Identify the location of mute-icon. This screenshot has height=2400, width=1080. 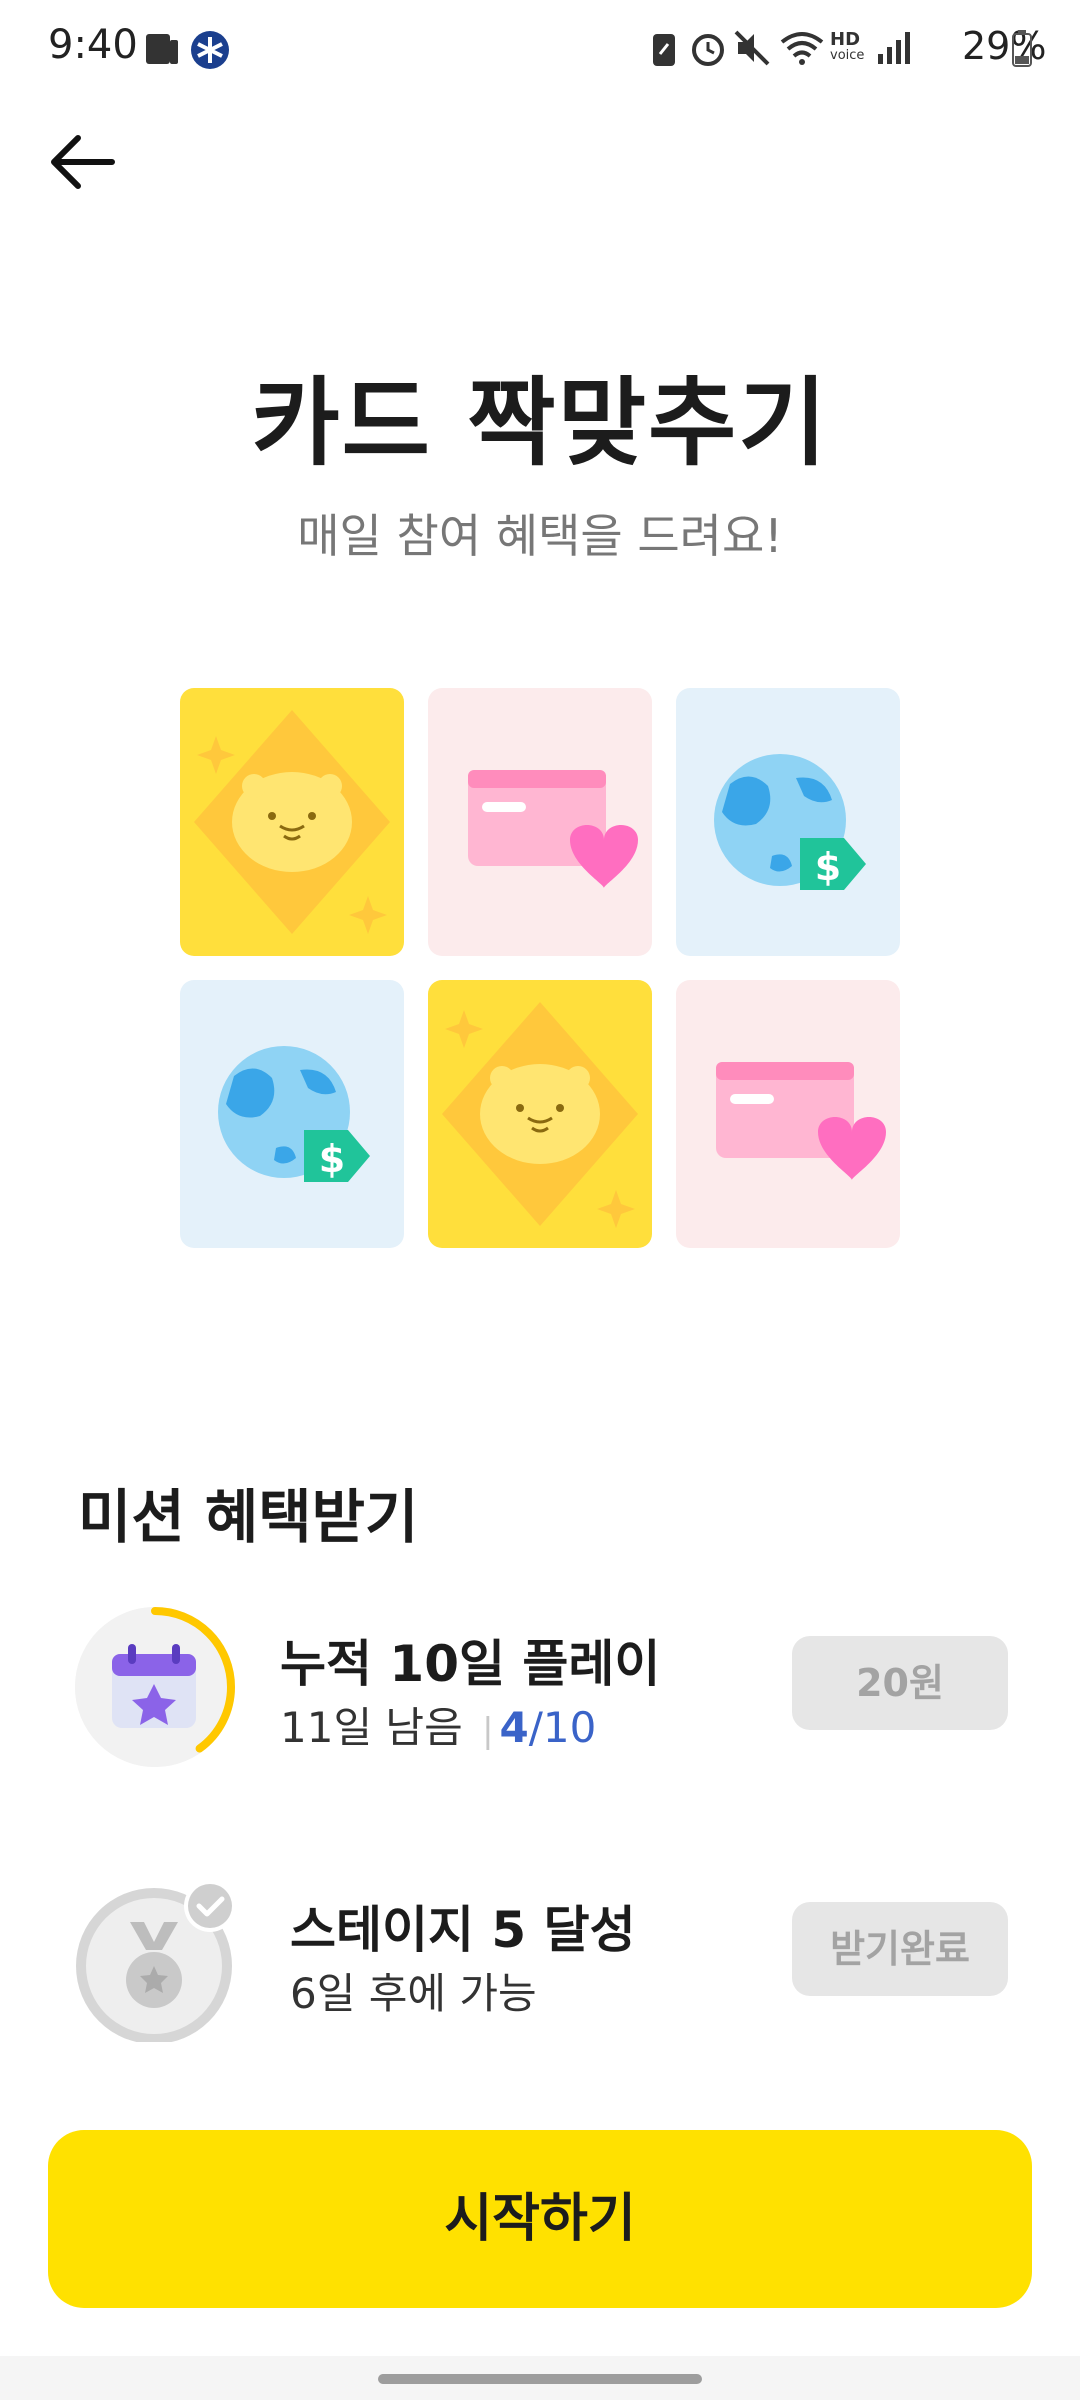
(752, 48).